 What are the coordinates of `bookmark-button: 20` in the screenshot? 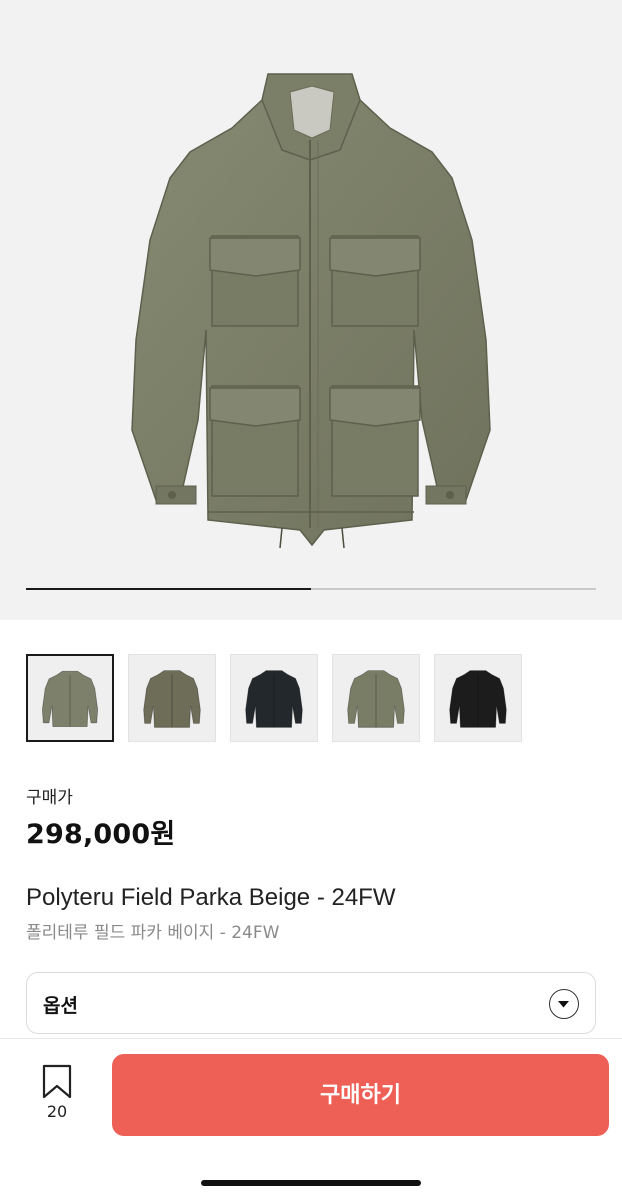 It's located at (58, 1094).